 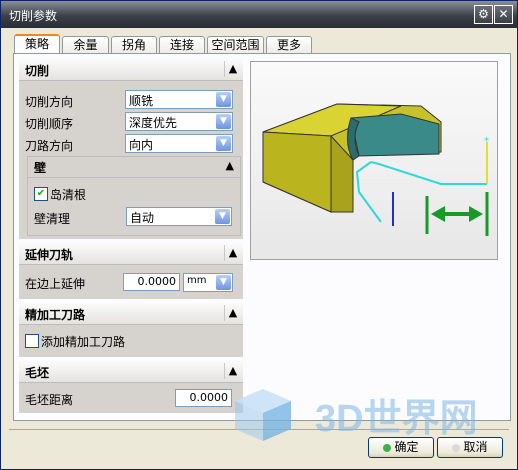 What do you see at coordinates (40, 168) in the screenshot?
I see `wall-title: 壁` at bounding box center [40, 168].